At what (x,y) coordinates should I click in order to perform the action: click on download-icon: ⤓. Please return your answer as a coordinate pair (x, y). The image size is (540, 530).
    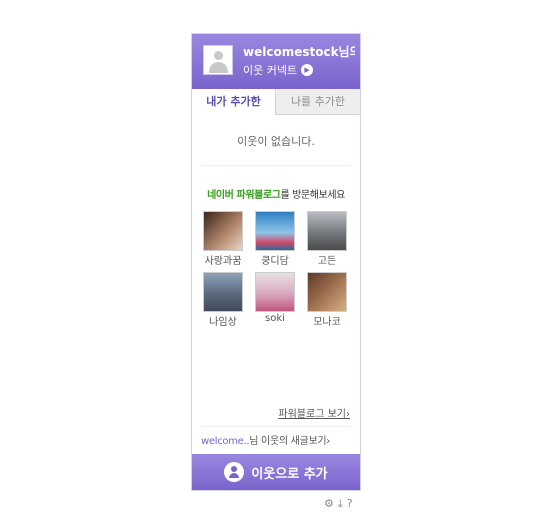
    Looking at the image, I should click on (340, 504).